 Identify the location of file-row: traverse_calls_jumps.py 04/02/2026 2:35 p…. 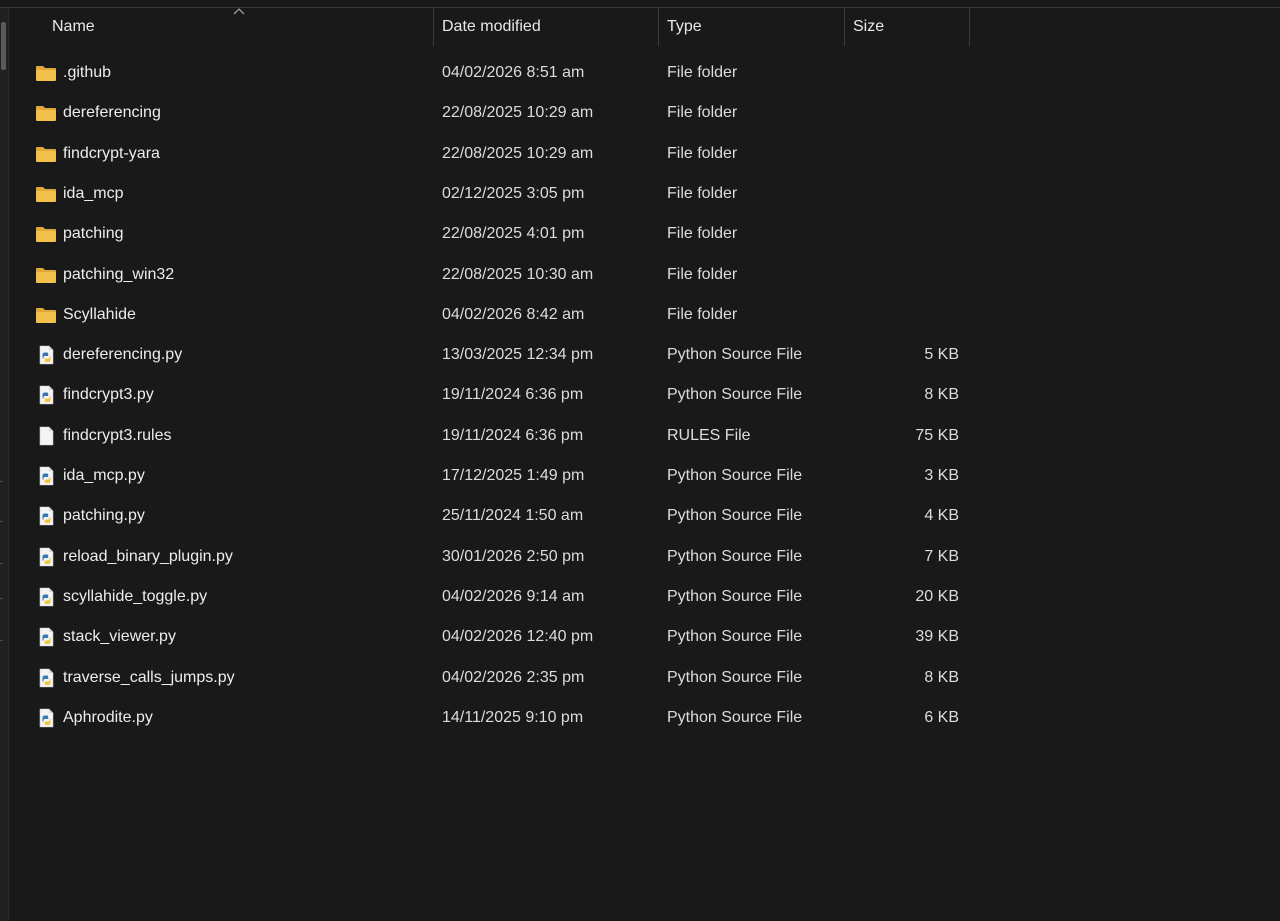
(489, 678).